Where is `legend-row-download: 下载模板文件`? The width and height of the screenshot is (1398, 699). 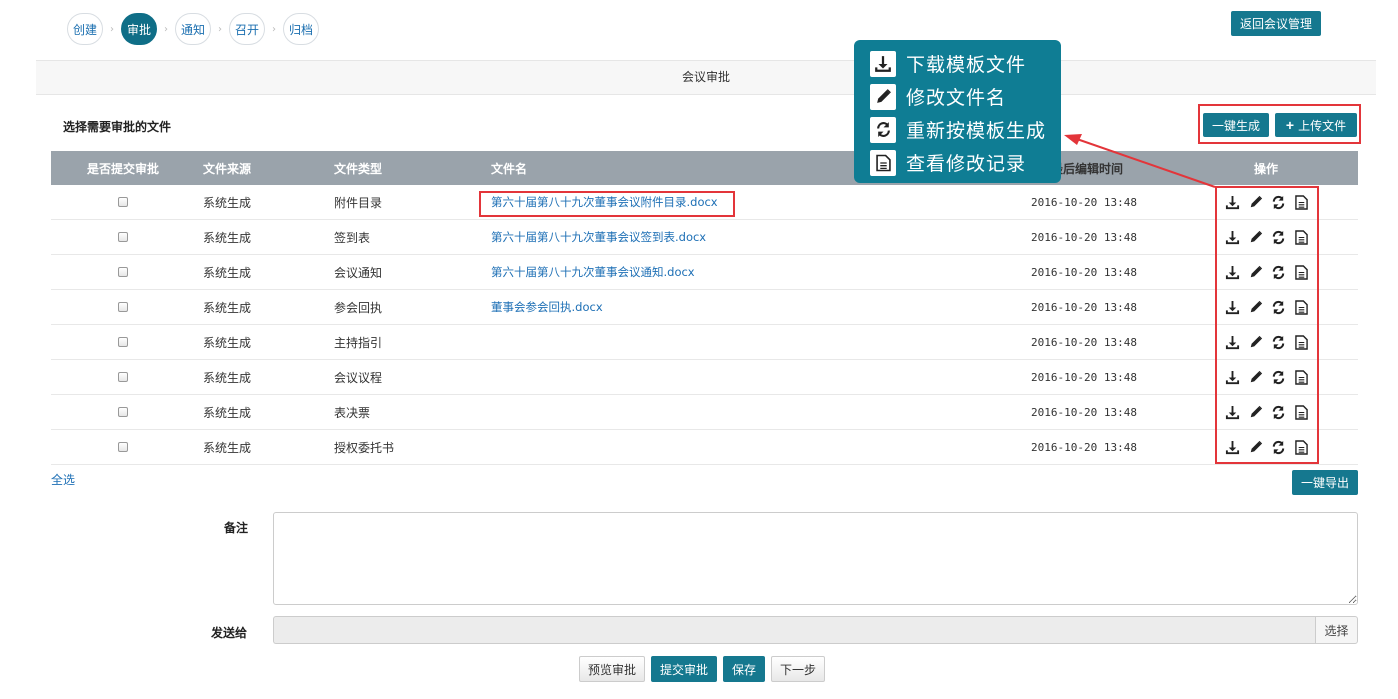 legend-row-download: 下载模板文件 is located at coordinates (965, 63).